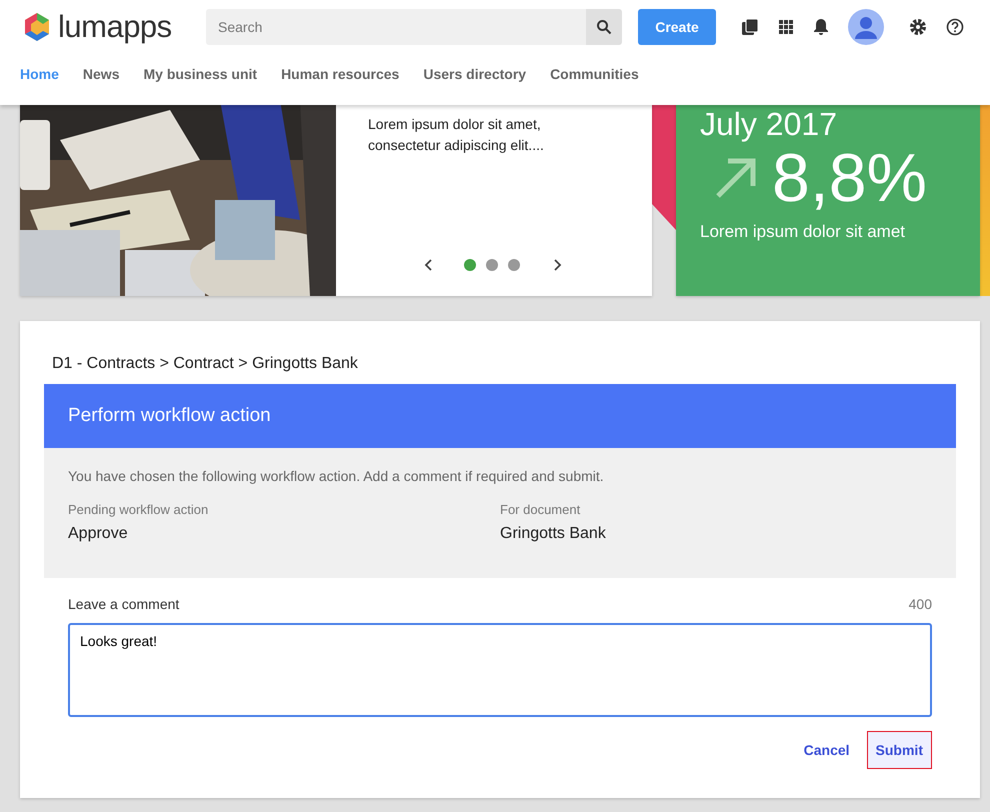 This screenshot has height=812, width=990. What do you see at coordinates (899, 750) in the screenshot?
I see `submit-button: Submit` at bounding box center [899, 750].